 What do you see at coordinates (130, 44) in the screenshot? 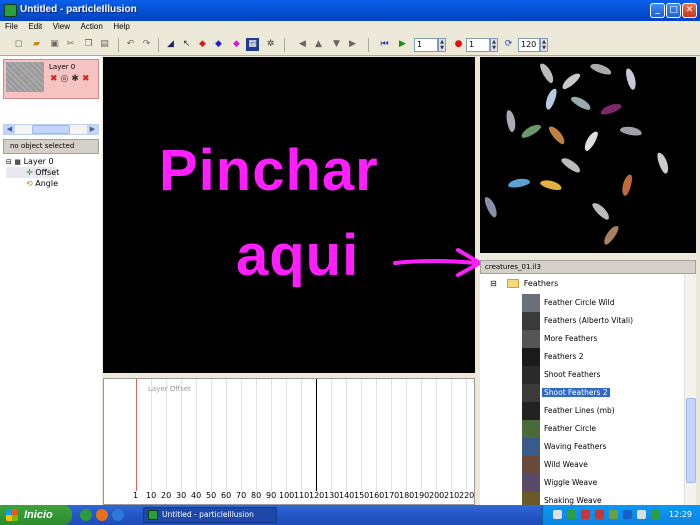
I see `undo-icon: ↶` at bounding box center [130, 44].